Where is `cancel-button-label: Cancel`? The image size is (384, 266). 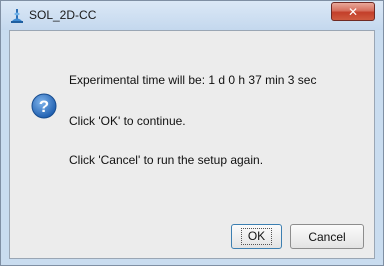 cancel-button-label: Cancel is located at coordinates (327, 236).